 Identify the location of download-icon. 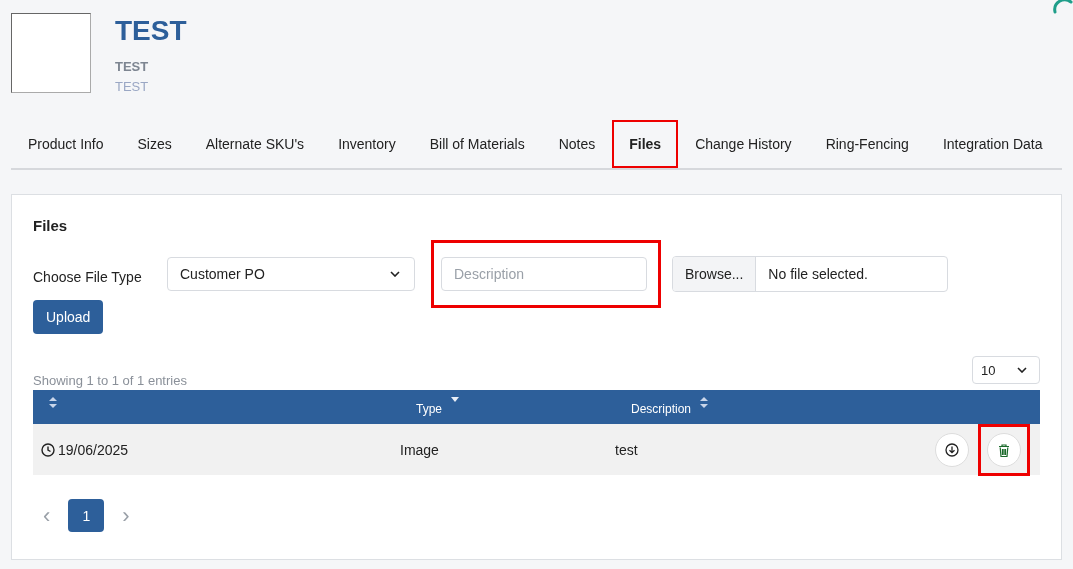
(952, 450).